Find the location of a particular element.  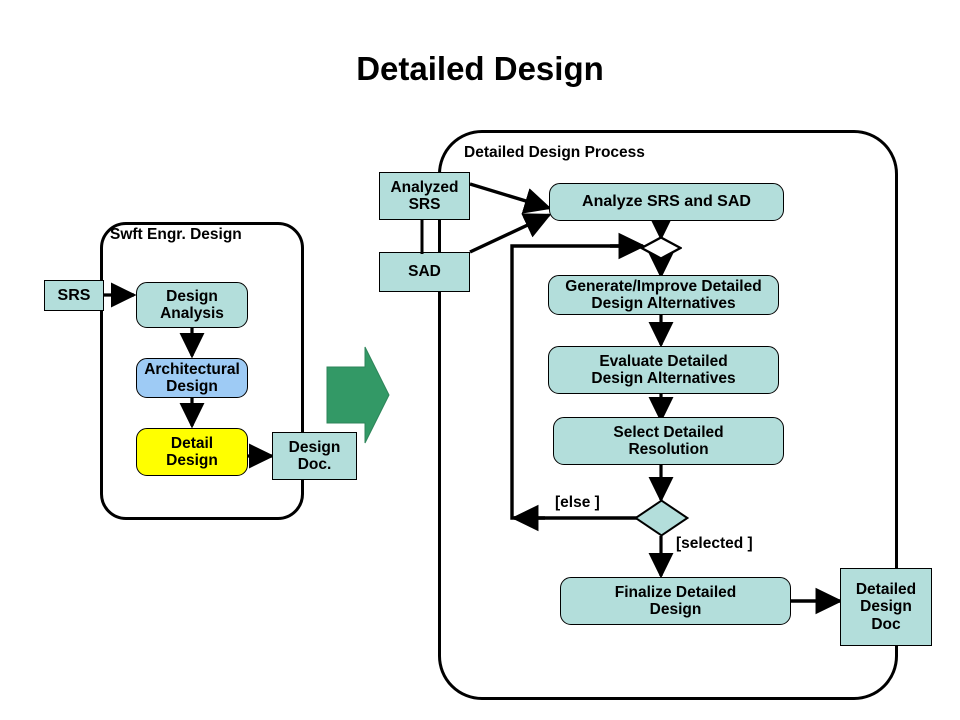

node-detail-design-label-line2: Design is located at coordinates (192, 460).